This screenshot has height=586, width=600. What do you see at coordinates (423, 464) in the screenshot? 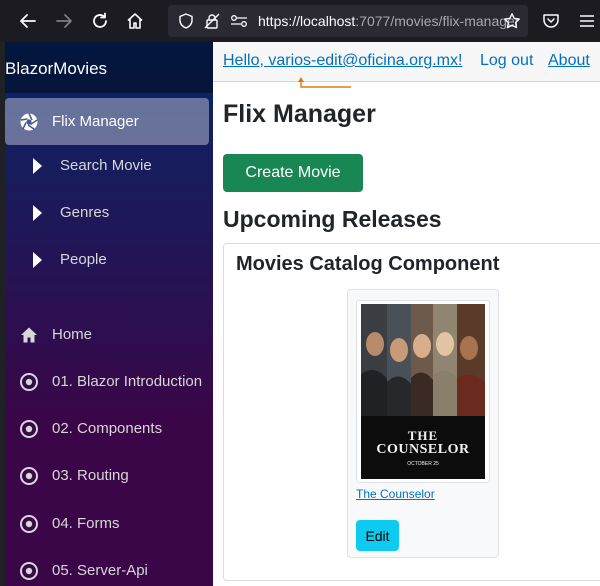
I see `poster-release-date: OCTOBER 25` at bounding box center [423, 464].